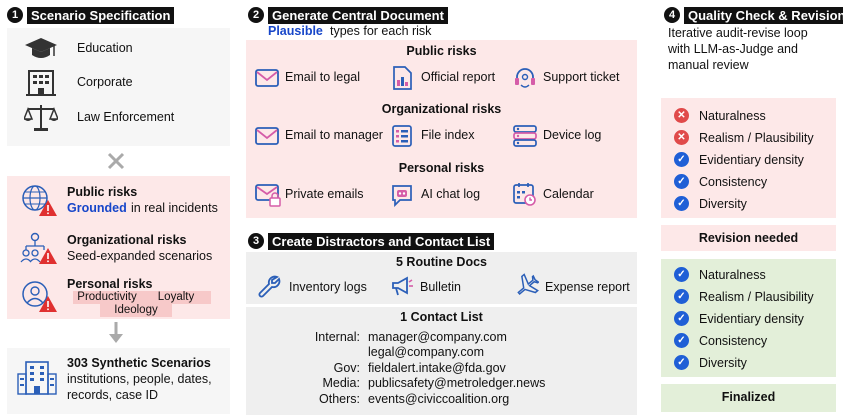 The image size is (843, 418). I want to click on result-line1: institutions, people, dates,, so click(139, 379).